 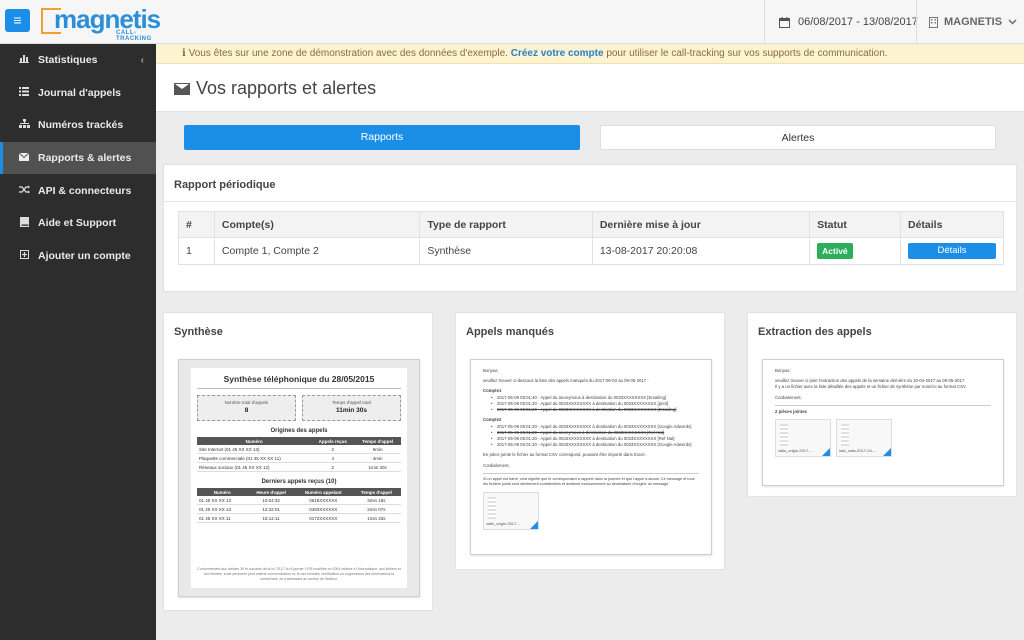 I want to click on row-status: Activé, so click(x=855, y=251).